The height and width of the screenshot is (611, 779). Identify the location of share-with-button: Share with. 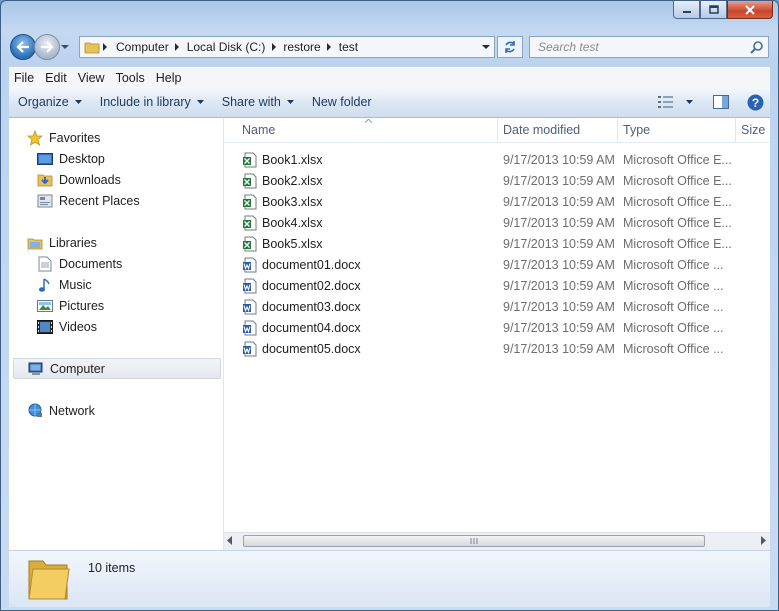
(258, 102).